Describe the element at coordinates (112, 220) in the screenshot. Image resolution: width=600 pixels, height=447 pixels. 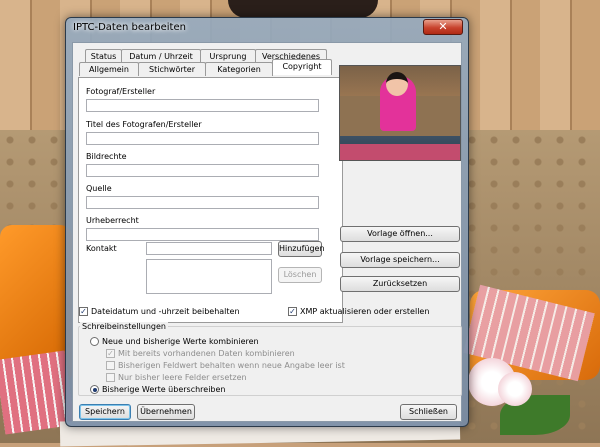
I see `urheberrecht-label: Urheberrecht` at that location.